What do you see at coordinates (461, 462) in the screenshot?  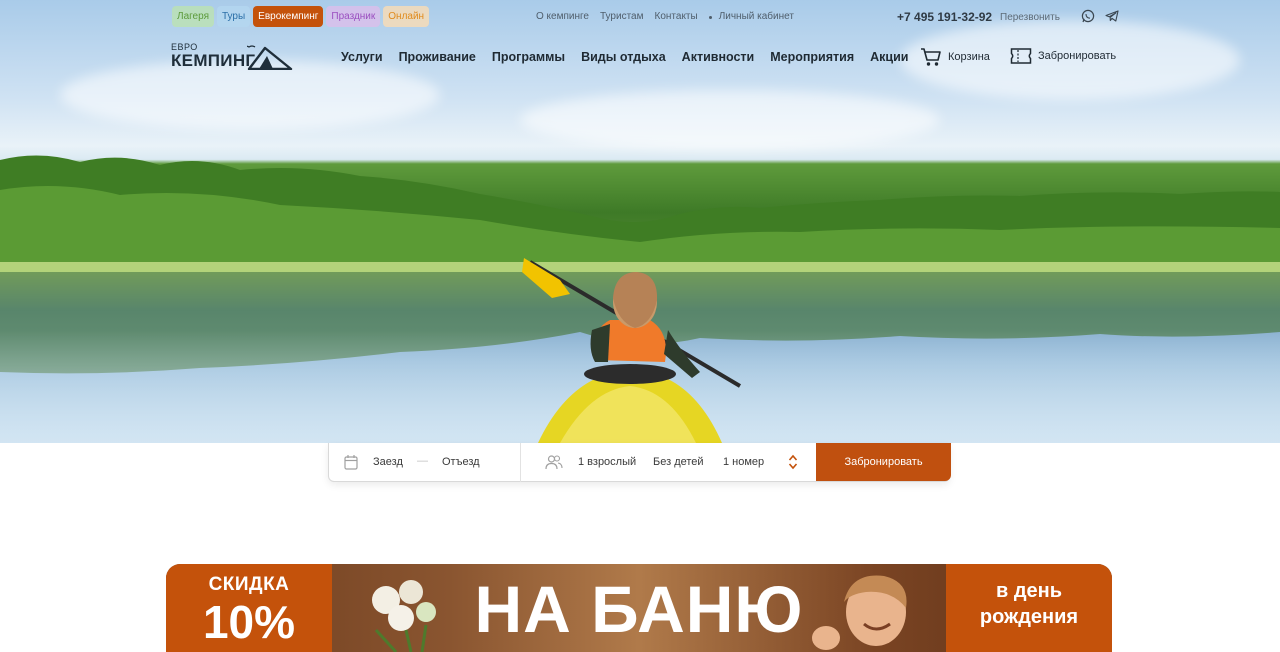 I see `check-out-field: Отъезд` at bounding box center [461, 462].